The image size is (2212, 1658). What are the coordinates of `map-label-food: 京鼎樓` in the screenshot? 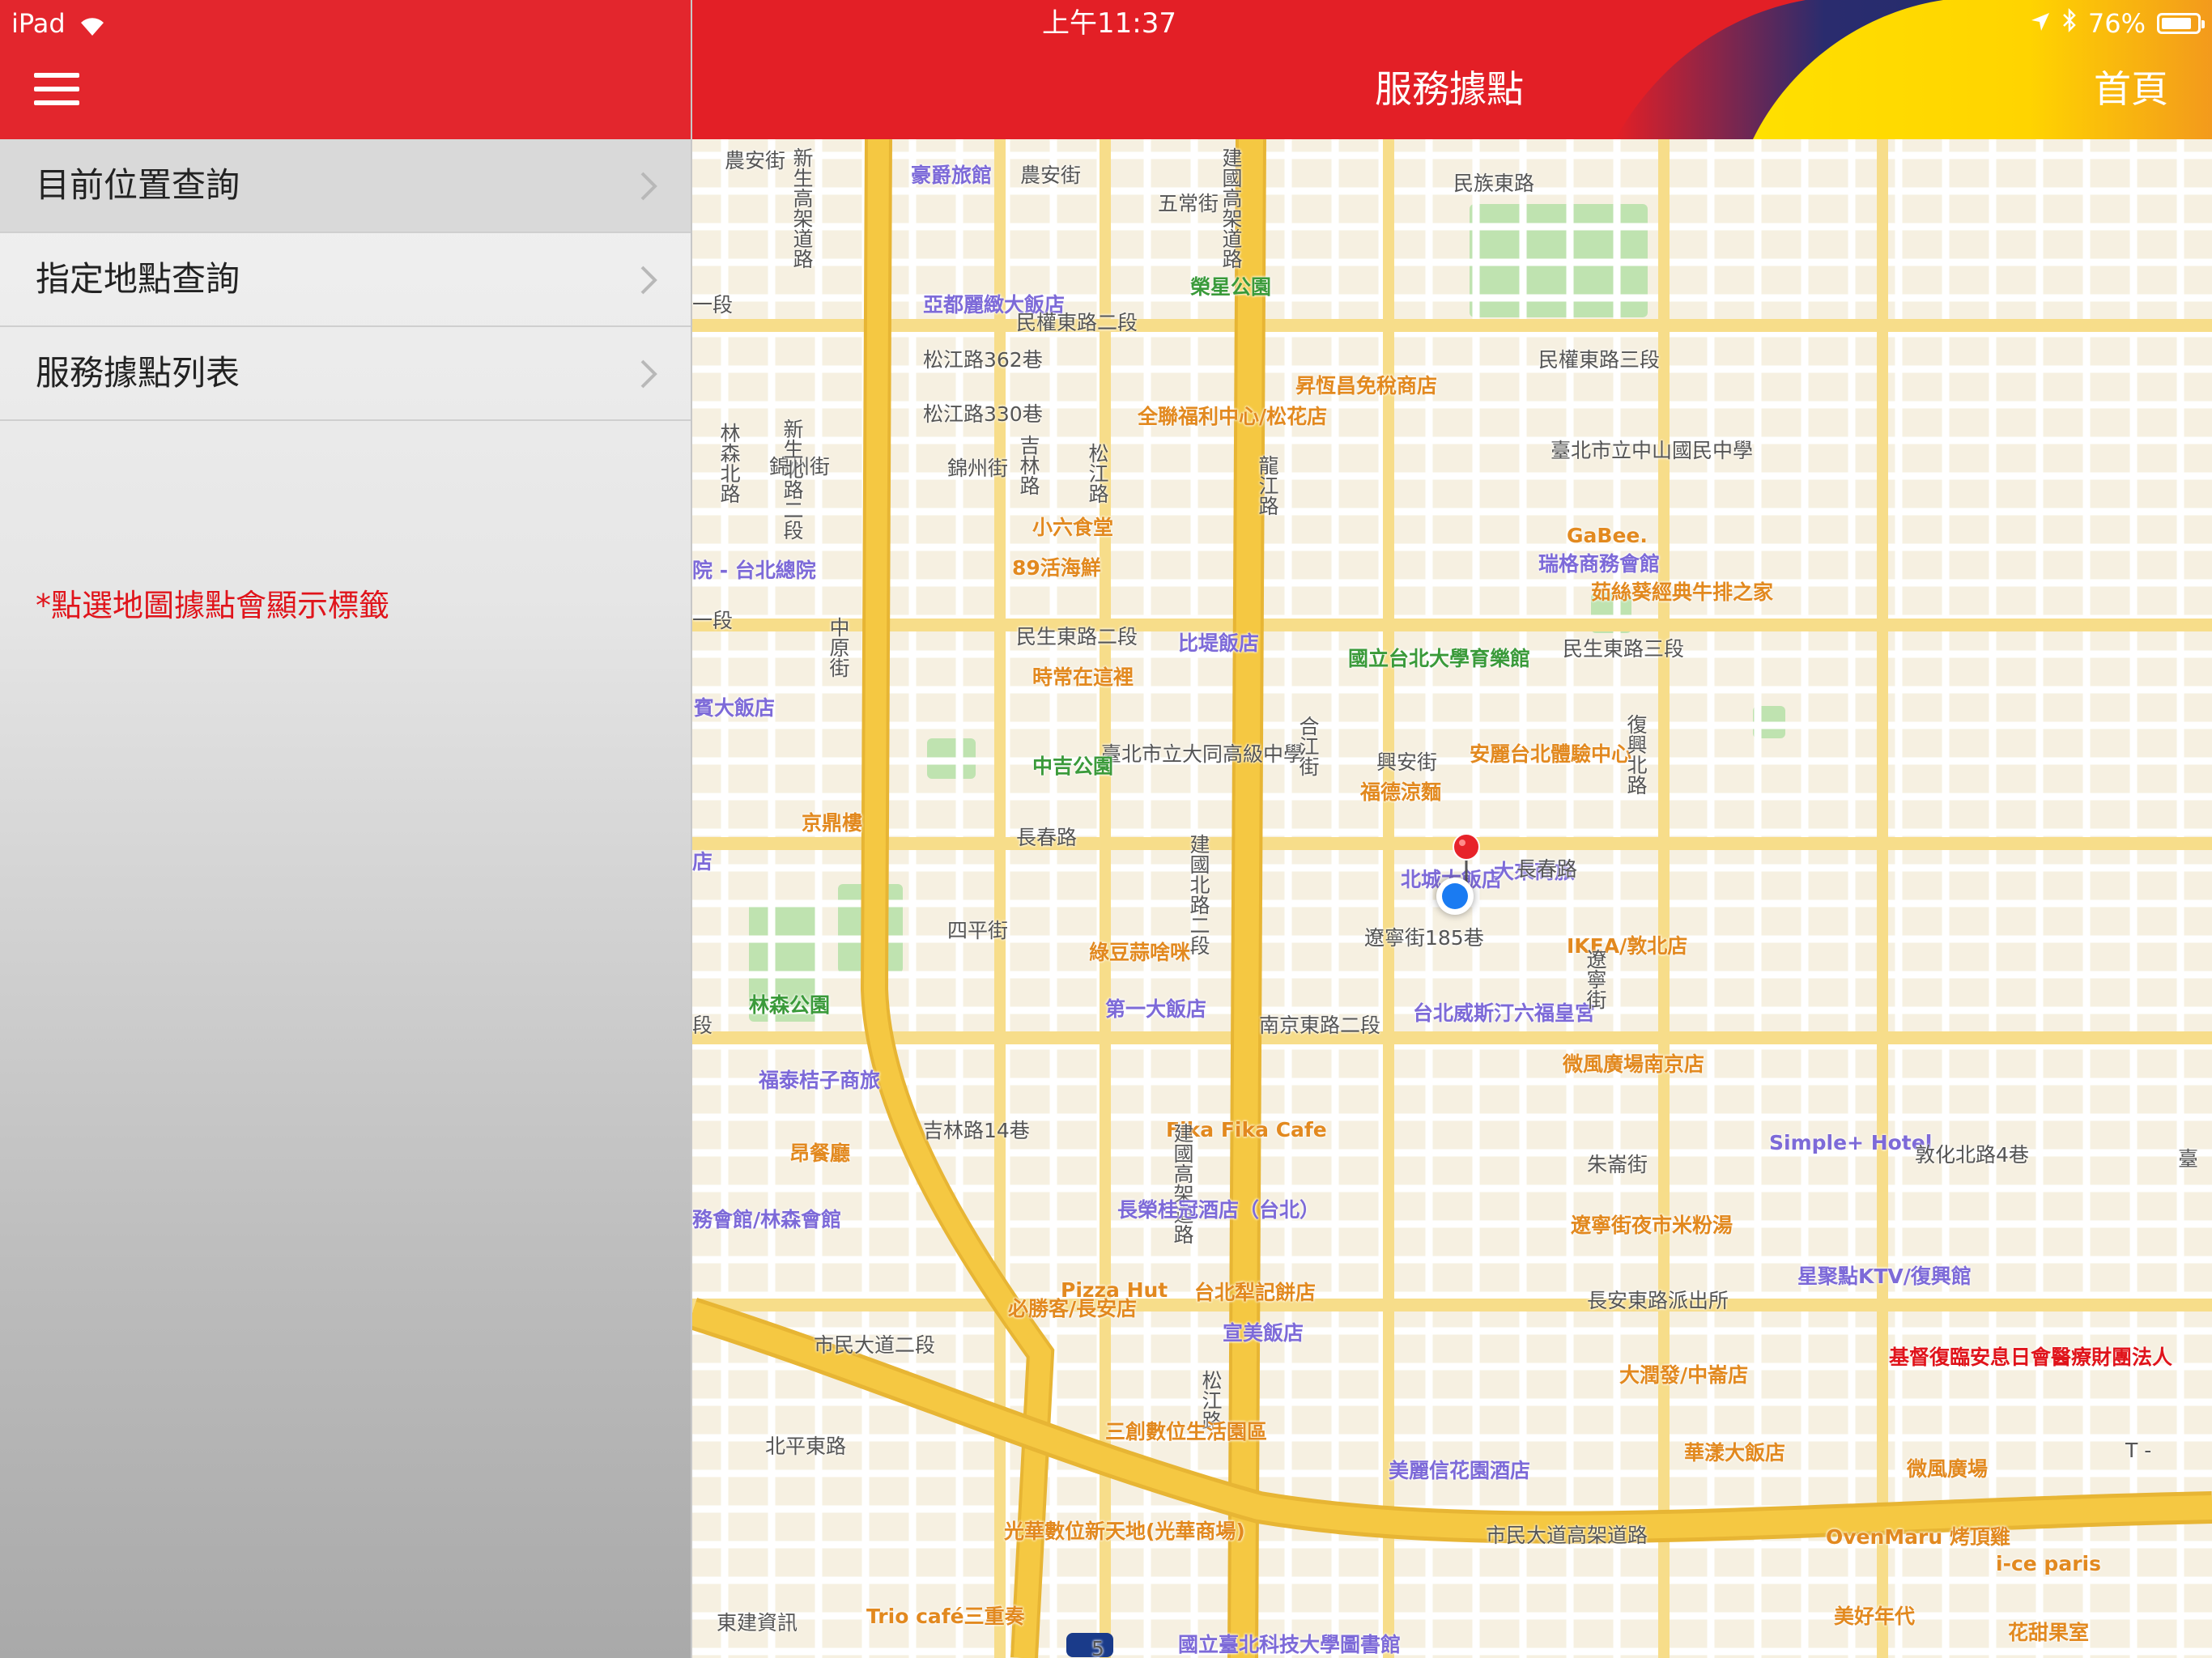 It's located at (832, 823).